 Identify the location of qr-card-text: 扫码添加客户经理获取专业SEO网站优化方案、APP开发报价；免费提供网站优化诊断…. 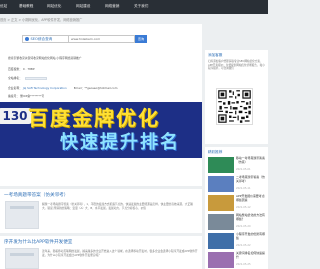
(236, 65).